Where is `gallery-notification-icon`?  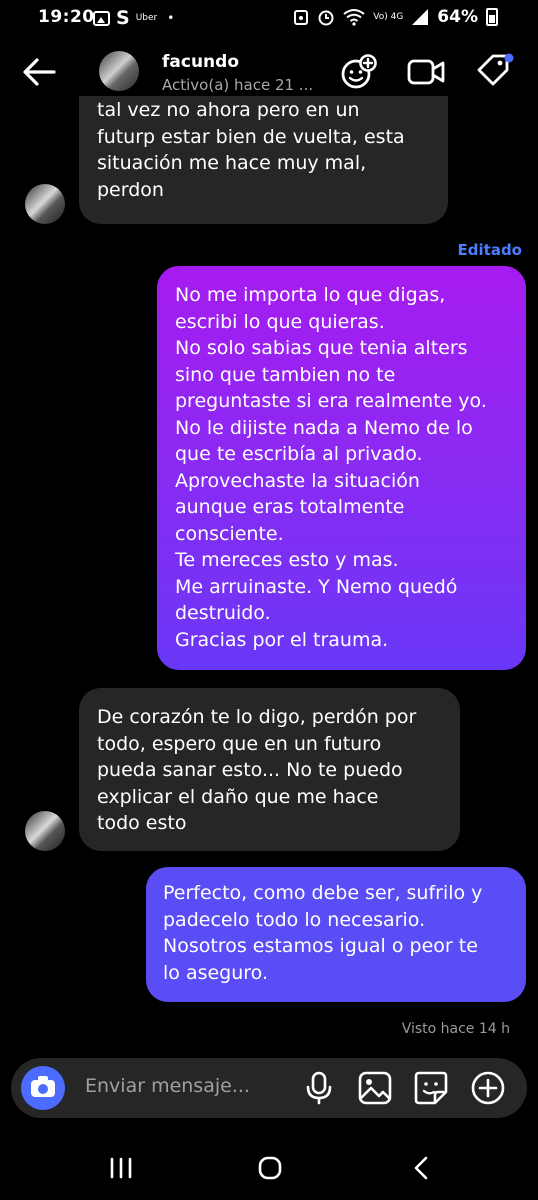 gallery-notification-icon is located at coordinates (101, 18).